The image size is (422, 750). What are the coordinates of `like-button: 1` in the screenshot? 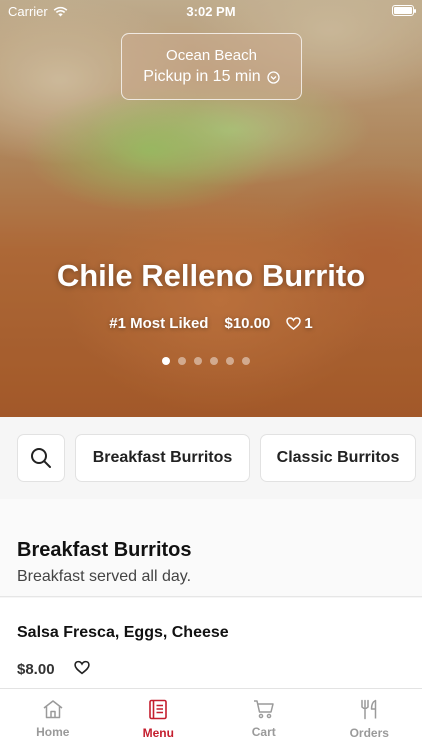 It's located at (299, 323).